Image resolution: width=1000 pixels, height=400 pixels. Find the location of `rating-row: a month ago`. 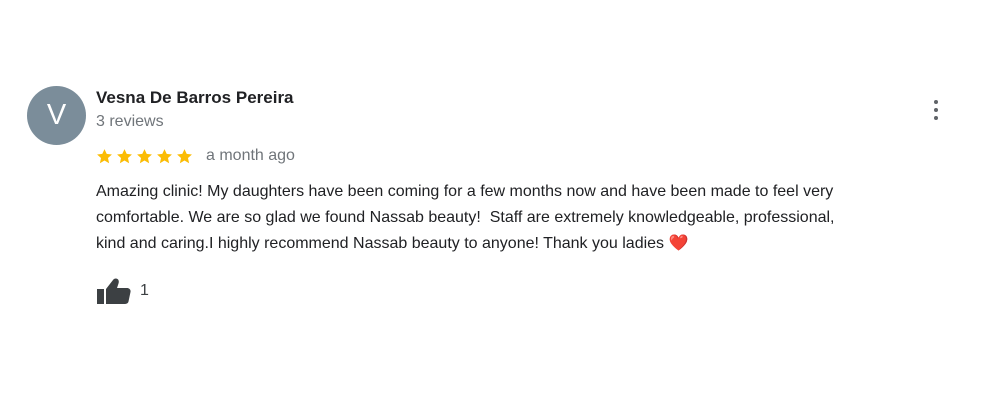

rating-row: a month ago is located at coordinates (195, 156).